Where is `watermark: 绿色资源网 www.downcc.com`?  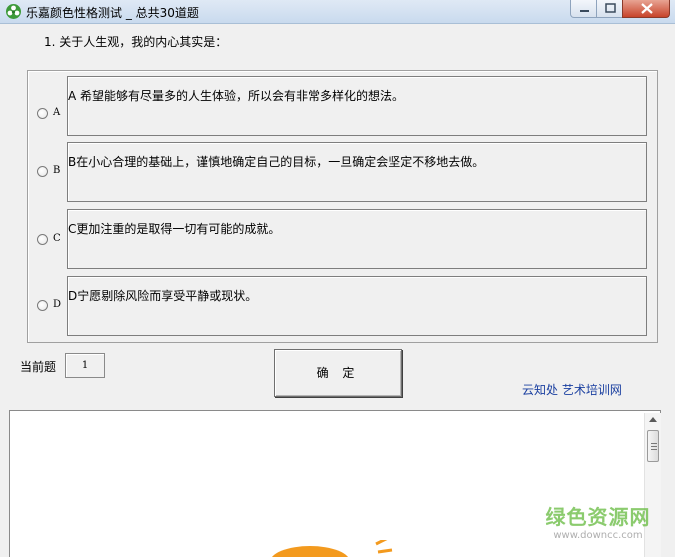 watermark: 绿色资源网 www.downcc.com is located at coordinates (598, 524).